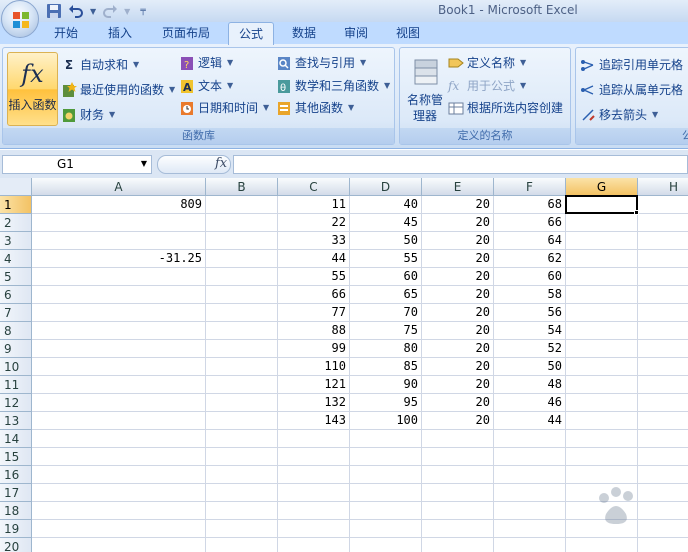 This screenshot has width=688, height=552. Describe the element at coordinates (16, 367) in the screenshot. I see `row-header: 10` at that location.